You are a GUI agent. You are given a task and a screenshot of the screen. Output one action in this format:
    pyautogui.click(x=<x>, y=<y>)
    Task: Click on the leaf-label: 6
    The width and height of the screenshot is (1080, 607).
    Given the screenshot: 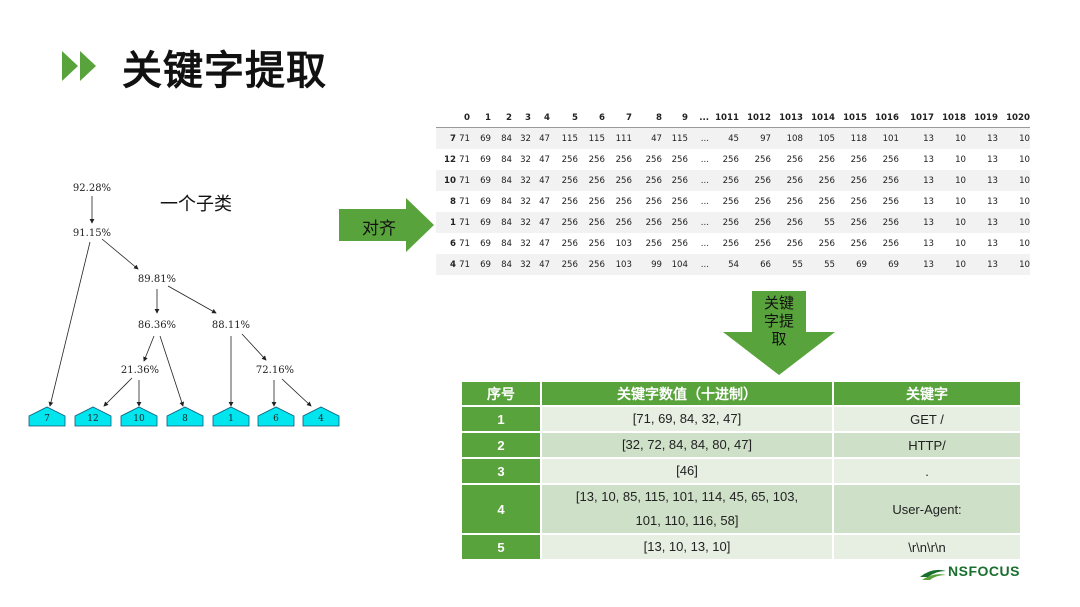 What is the action you would take?
    pyautogui.click(x=276, y=419)
    